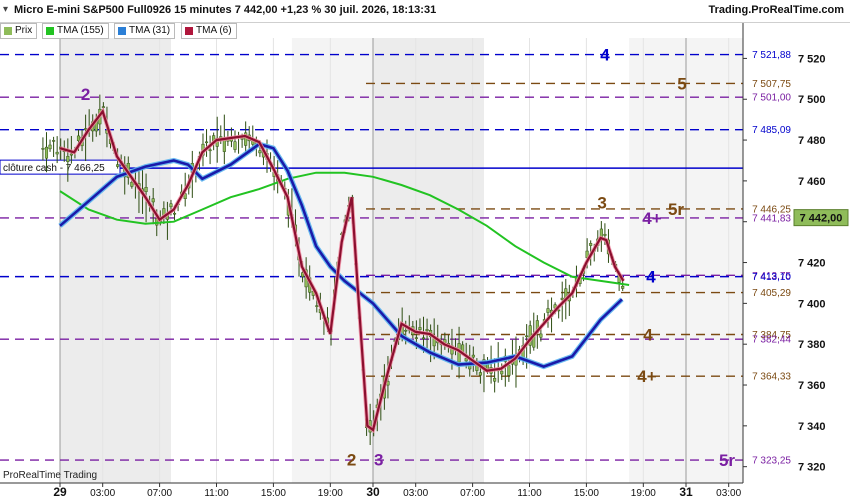 The width and height of the screenshot is (850, 500). What do you see at coordinates (812, 264) in the screenshot?
I see `y-tick-label: 7 420` at bounding box center [812, 264].